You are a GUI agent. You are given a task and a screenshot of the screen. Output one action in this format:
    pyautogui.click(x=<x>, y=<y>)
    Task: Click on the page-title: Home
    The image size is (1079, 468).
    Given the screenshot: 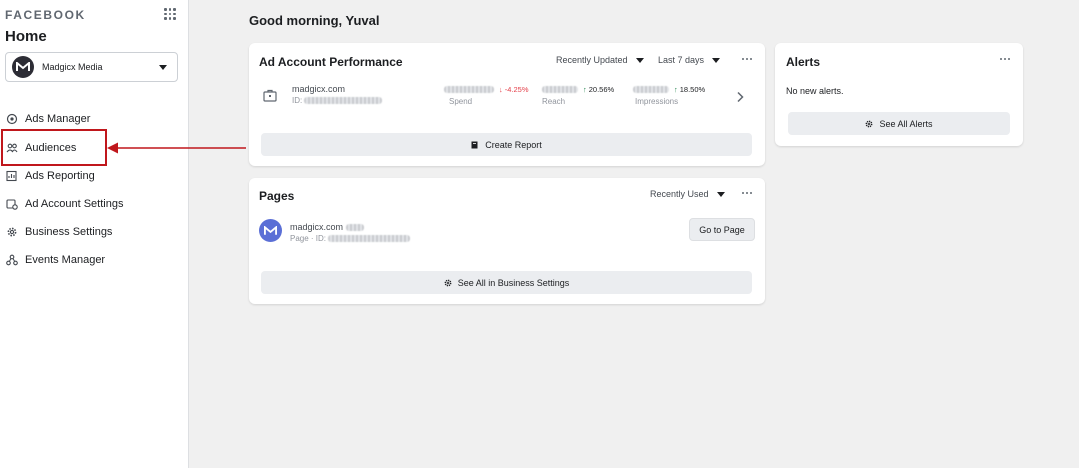 What is the action you would take?
    pyautogui.click(x=26, y=36)
    